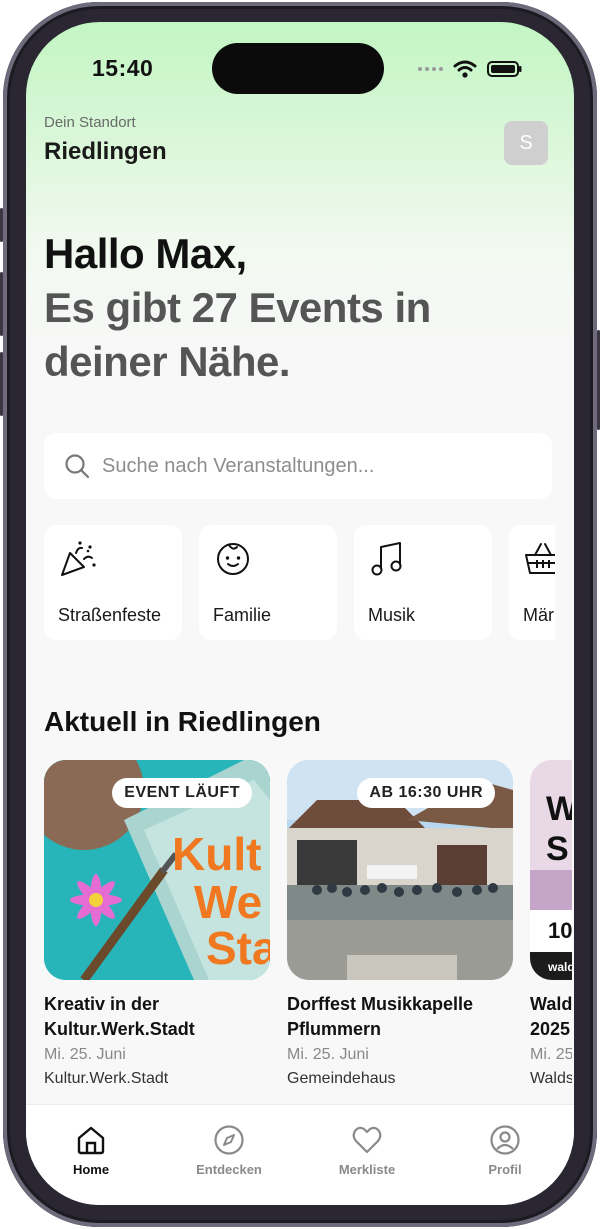 The image size is (600, 1229). Describe the element at coordinates (532, 582) in the screenshot. I see `category-maerkte: Märkte` at that location.